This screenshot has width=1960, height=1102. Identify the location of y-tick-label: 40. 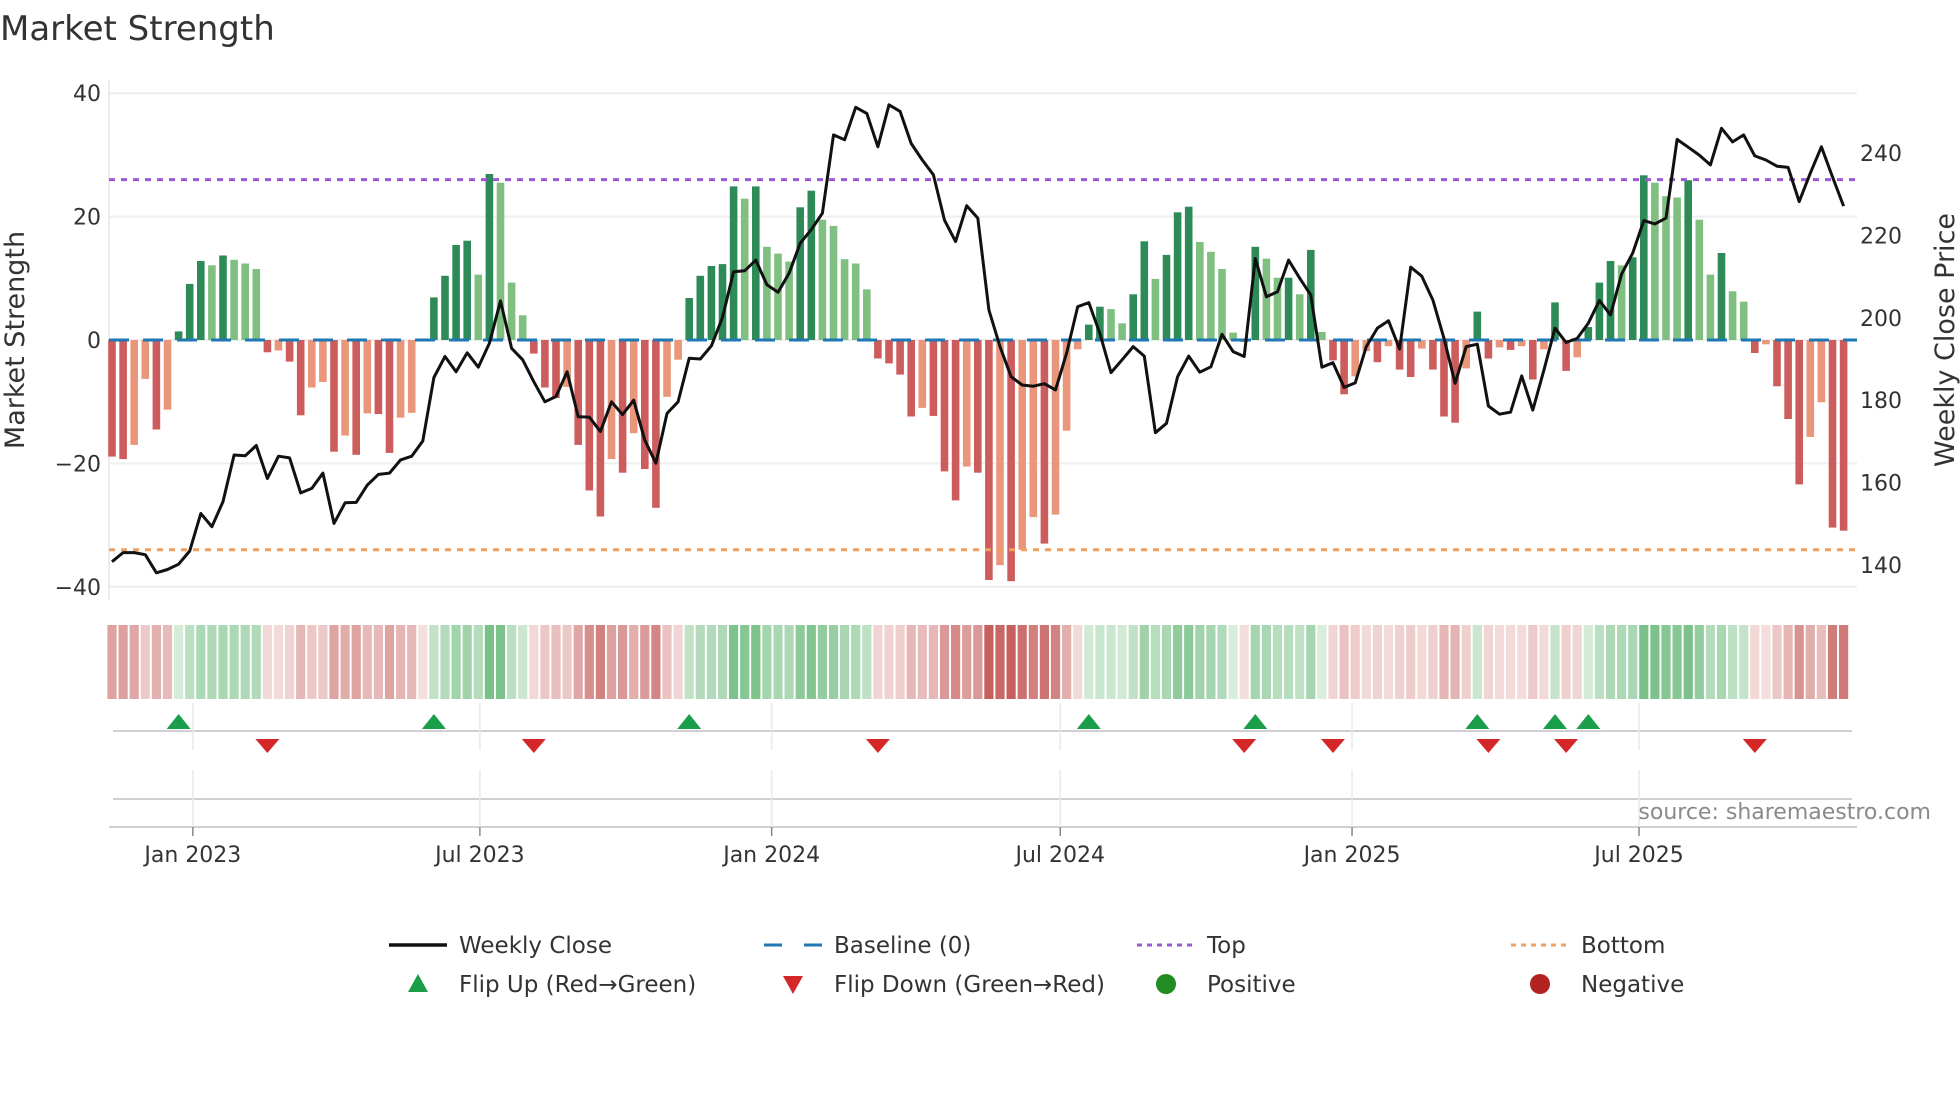
(87, 94).